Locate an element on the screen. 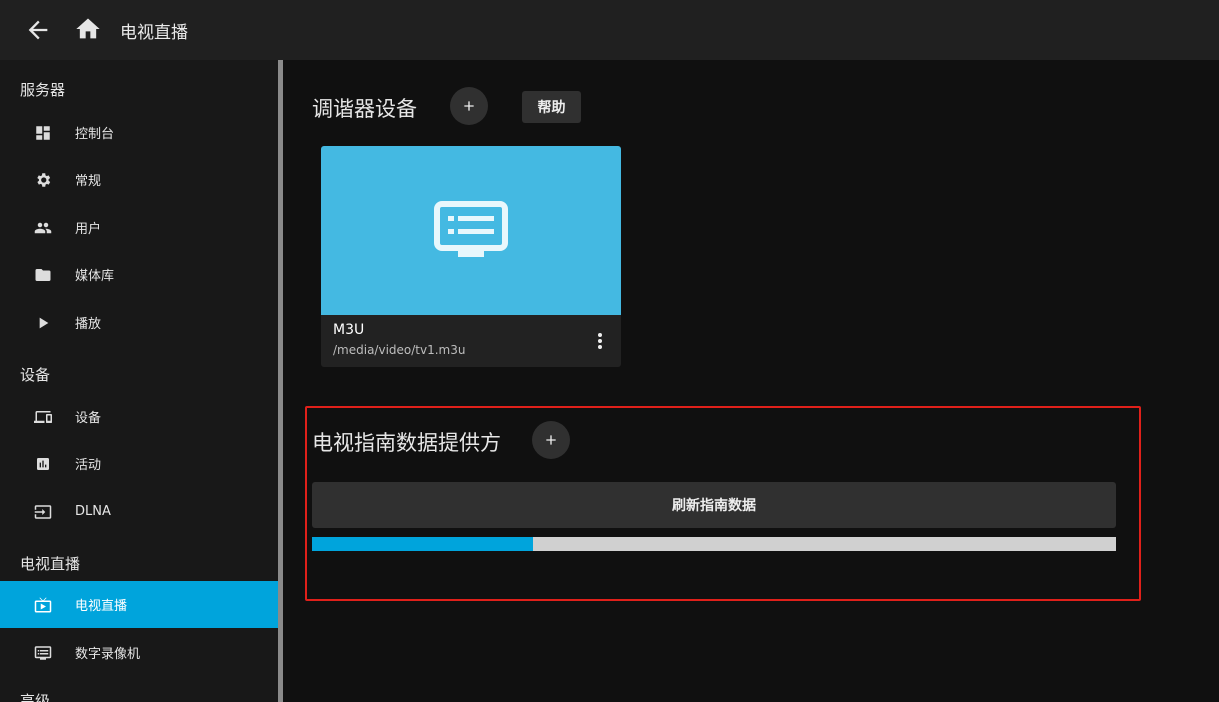 This screenshot has width=1219, height=702. sidebar-item-label: 数字录像机 is located at coordinates (108, 654).